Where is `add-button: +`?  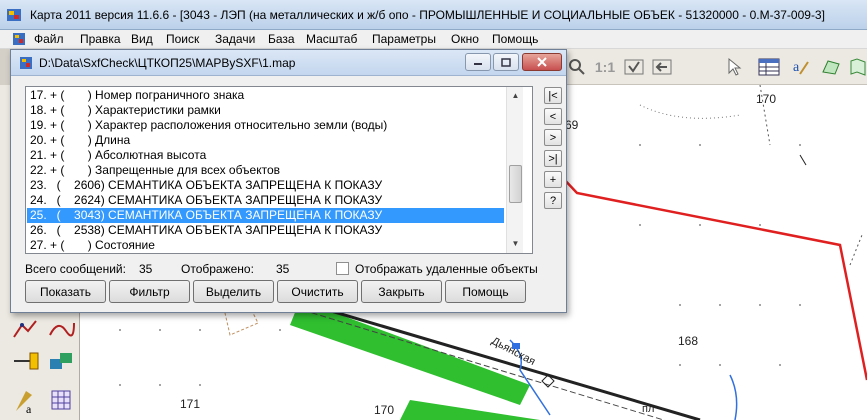 add-button: + is located at coordinates (553, 179).